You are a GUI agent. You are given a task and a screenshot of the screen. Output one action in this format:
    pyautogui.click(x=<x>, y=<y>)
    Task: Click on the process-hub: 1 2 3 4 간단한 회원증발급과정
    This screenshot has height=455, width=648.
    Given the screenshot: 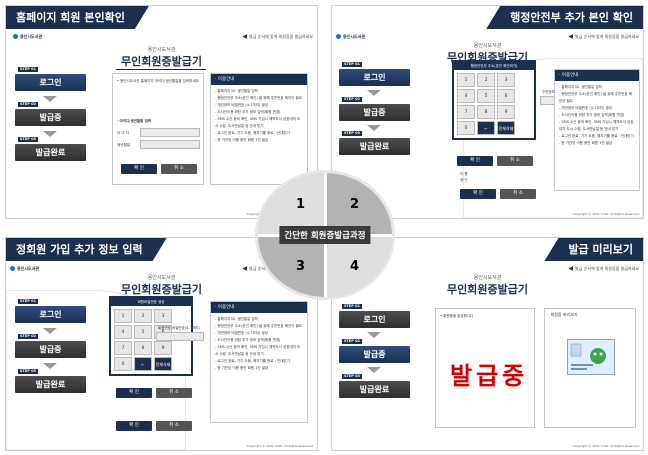 What is the action you would take?
    pyautogui.click(x=325, y=235)
    